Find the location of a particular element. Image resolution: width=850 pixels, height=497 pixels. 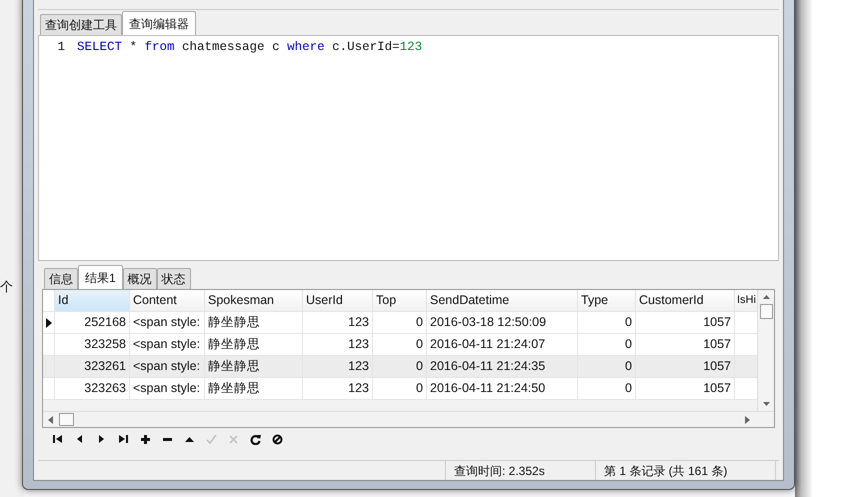

column-header: UserId is located at coordinates (338, 301).